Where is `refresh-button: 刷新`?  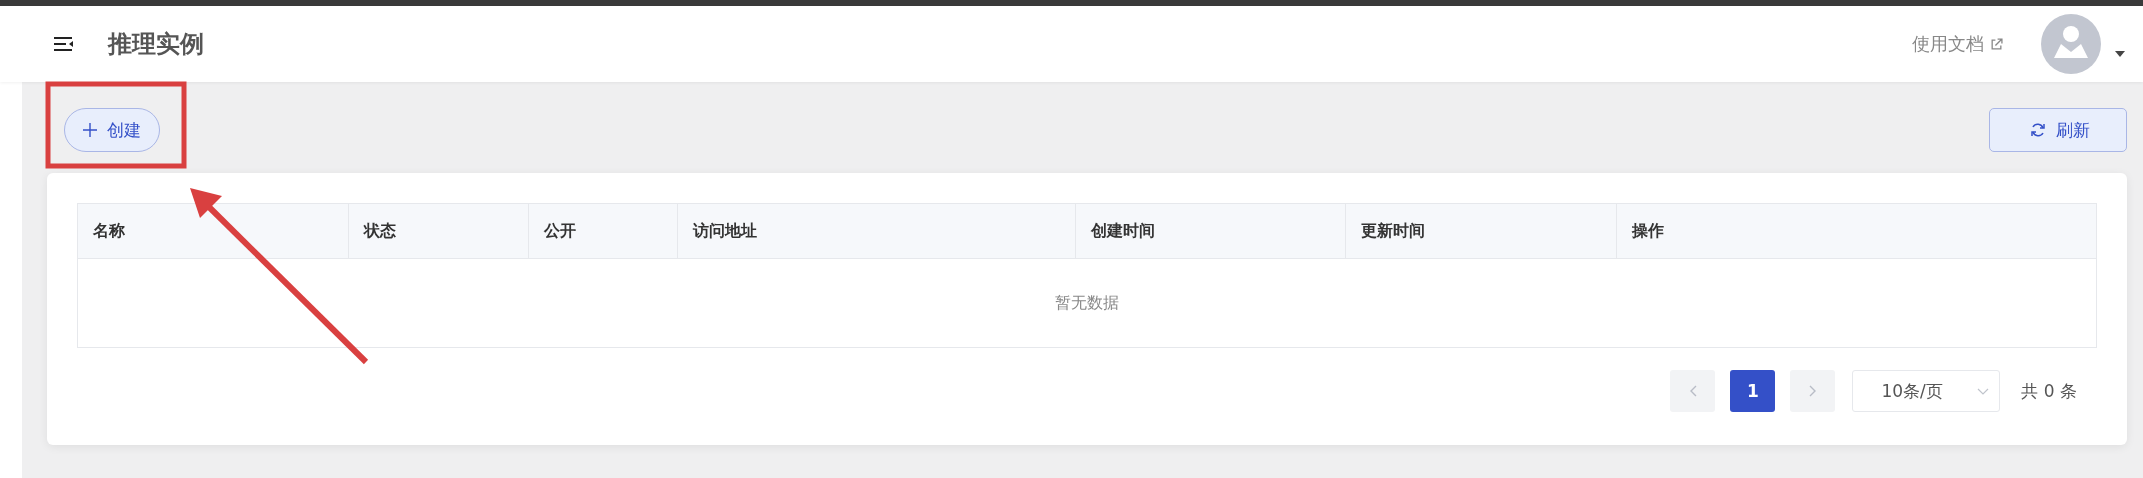 refresh-button: 刷新 is located at coordinates (2058, 130).